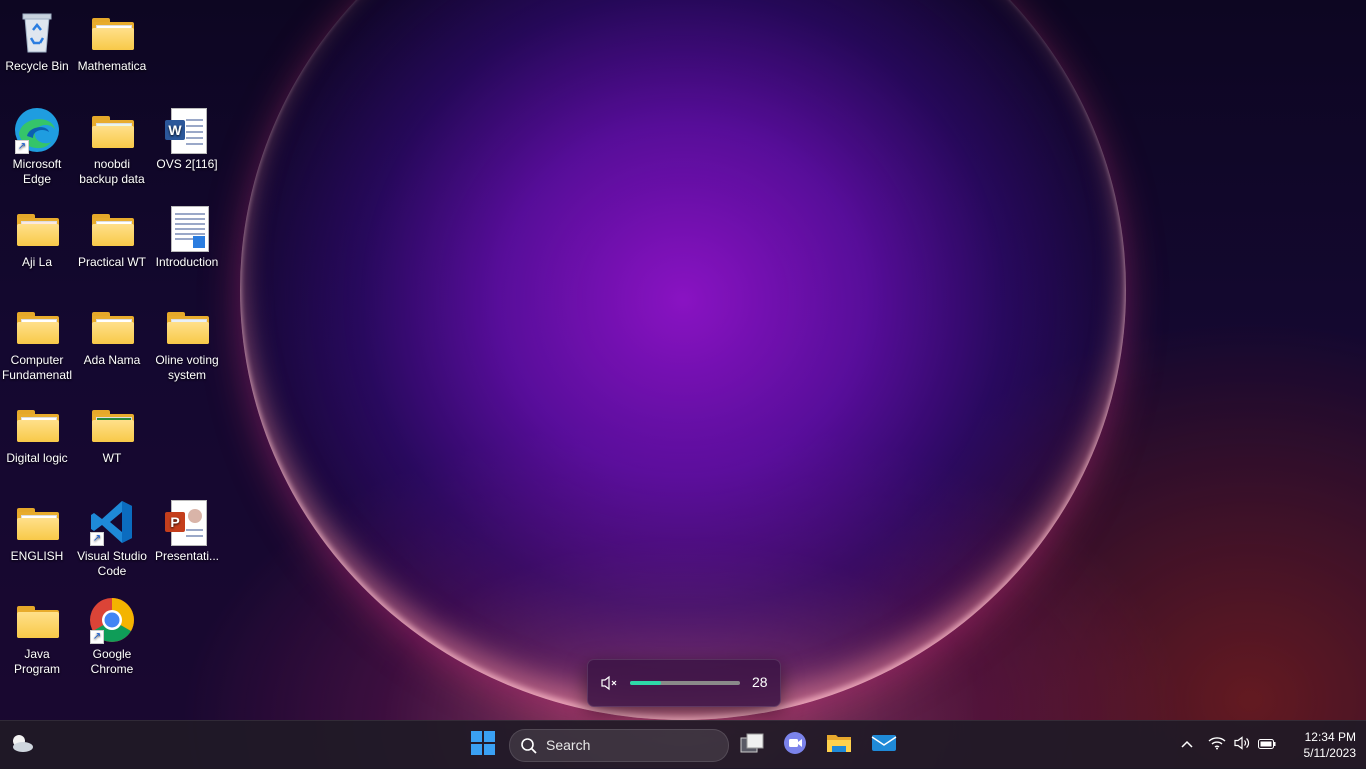 Image resolution: width=1366 pixels, height=769 pixels. I want to click on weather-cloud-icon, so click(22, 745).